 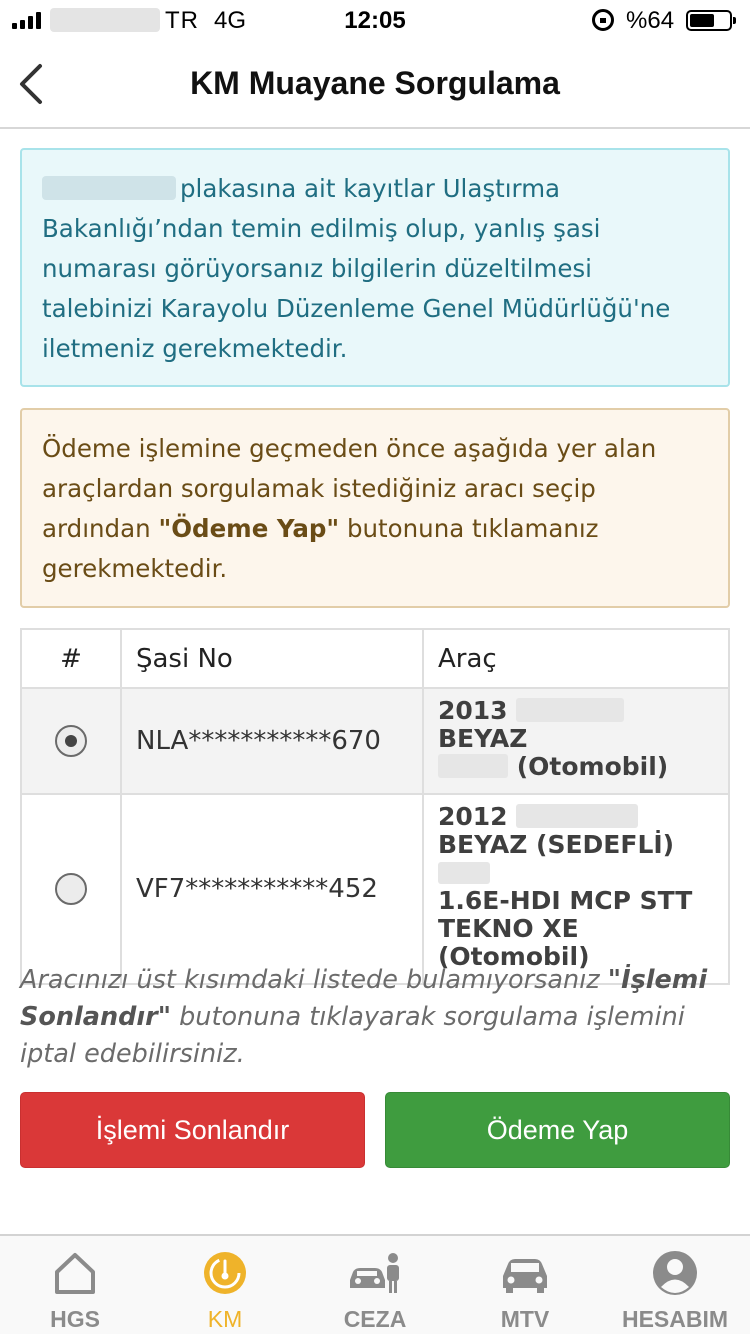 I want to click on battery-percentage: %64, so click(x=650, y=20).